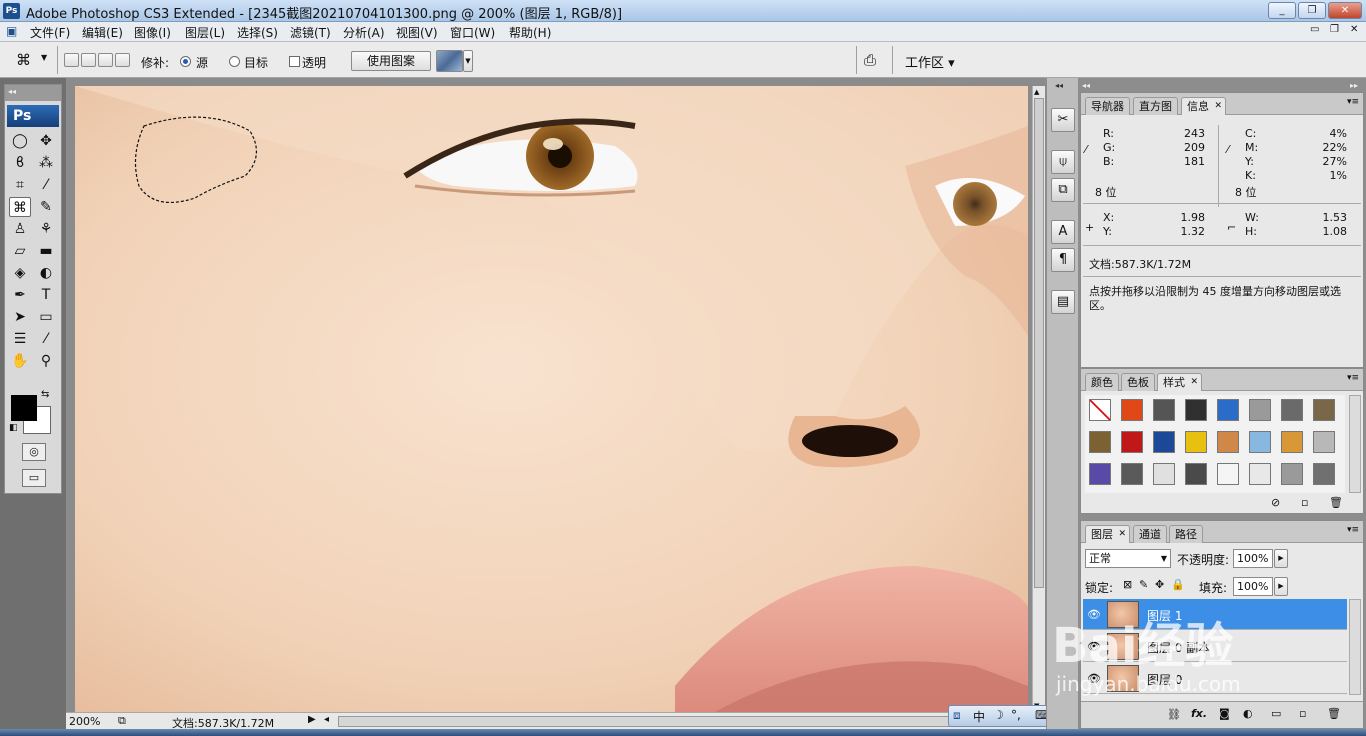 The height and width of the screenshot is (736, 1366). I want to click on fill-input: 100%, so click(1253, 586).